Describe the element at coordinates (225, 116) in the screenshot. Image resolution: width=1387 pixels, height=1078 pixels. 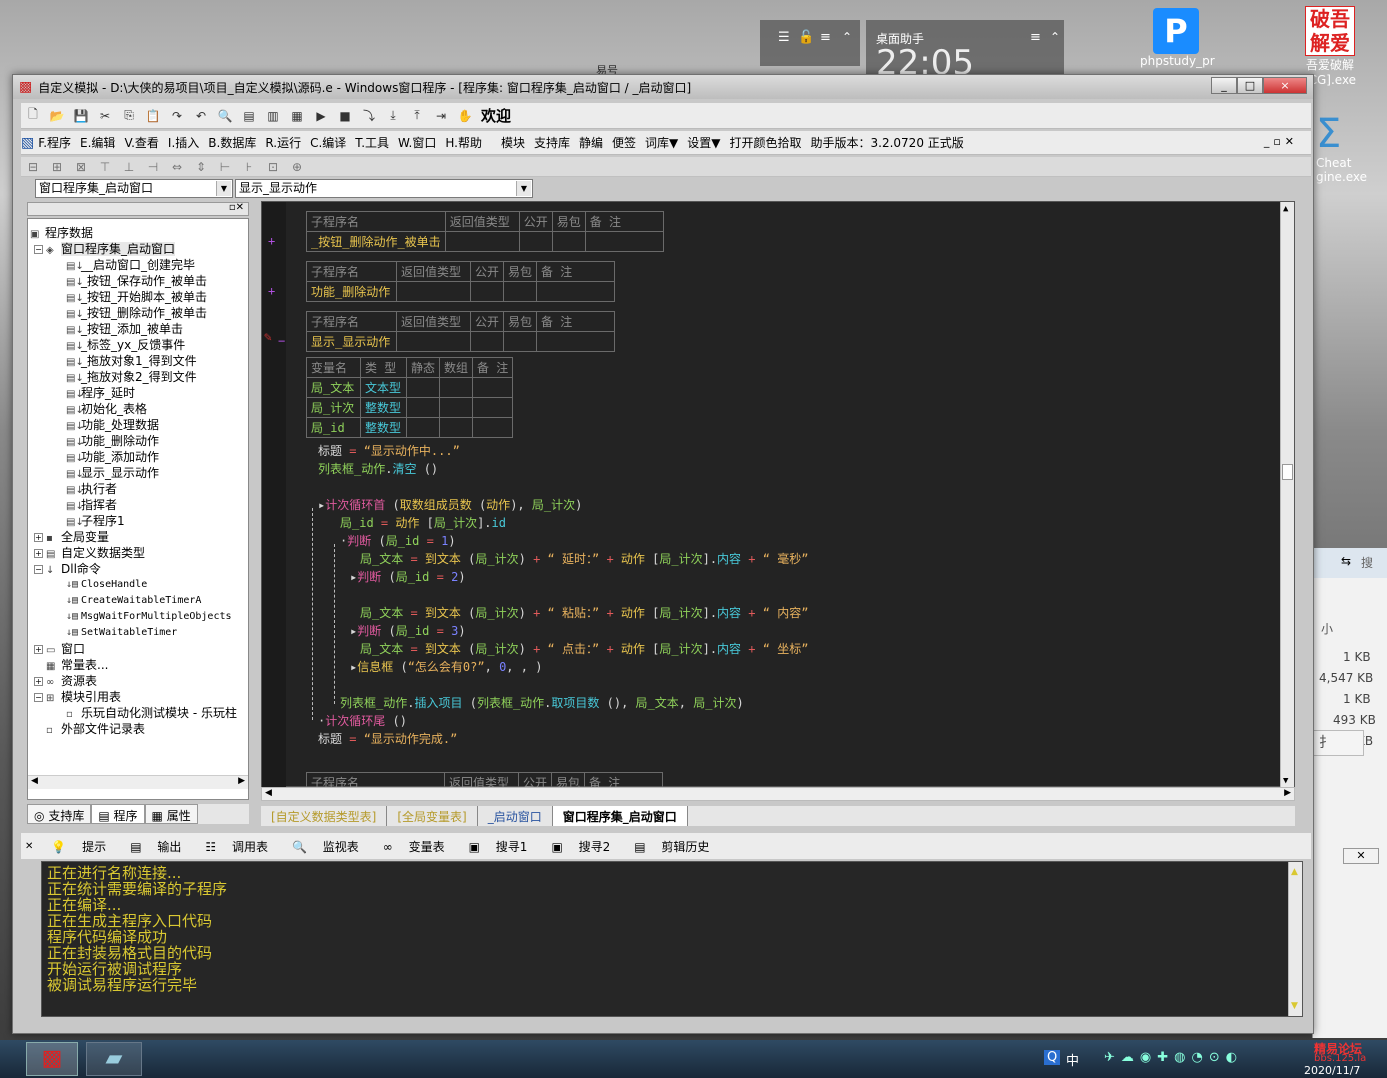
I see `find-icon: 🔍` at that location.